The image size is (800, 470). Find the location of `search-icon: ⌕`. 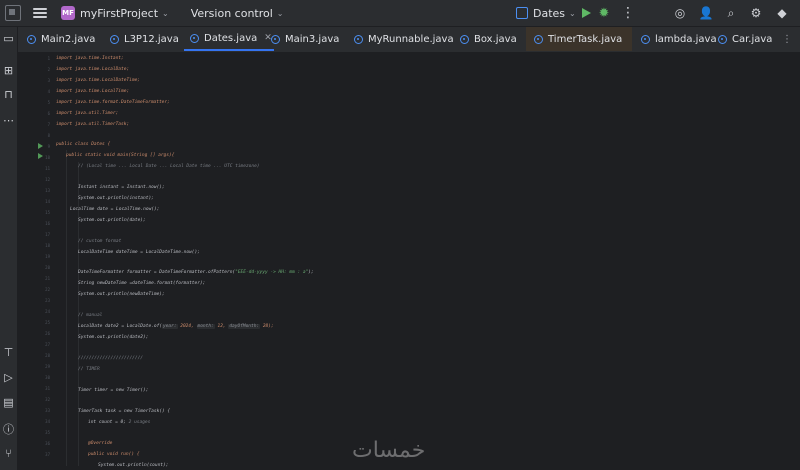

search-icon: ⌕ is located at coordinates (731, 13).